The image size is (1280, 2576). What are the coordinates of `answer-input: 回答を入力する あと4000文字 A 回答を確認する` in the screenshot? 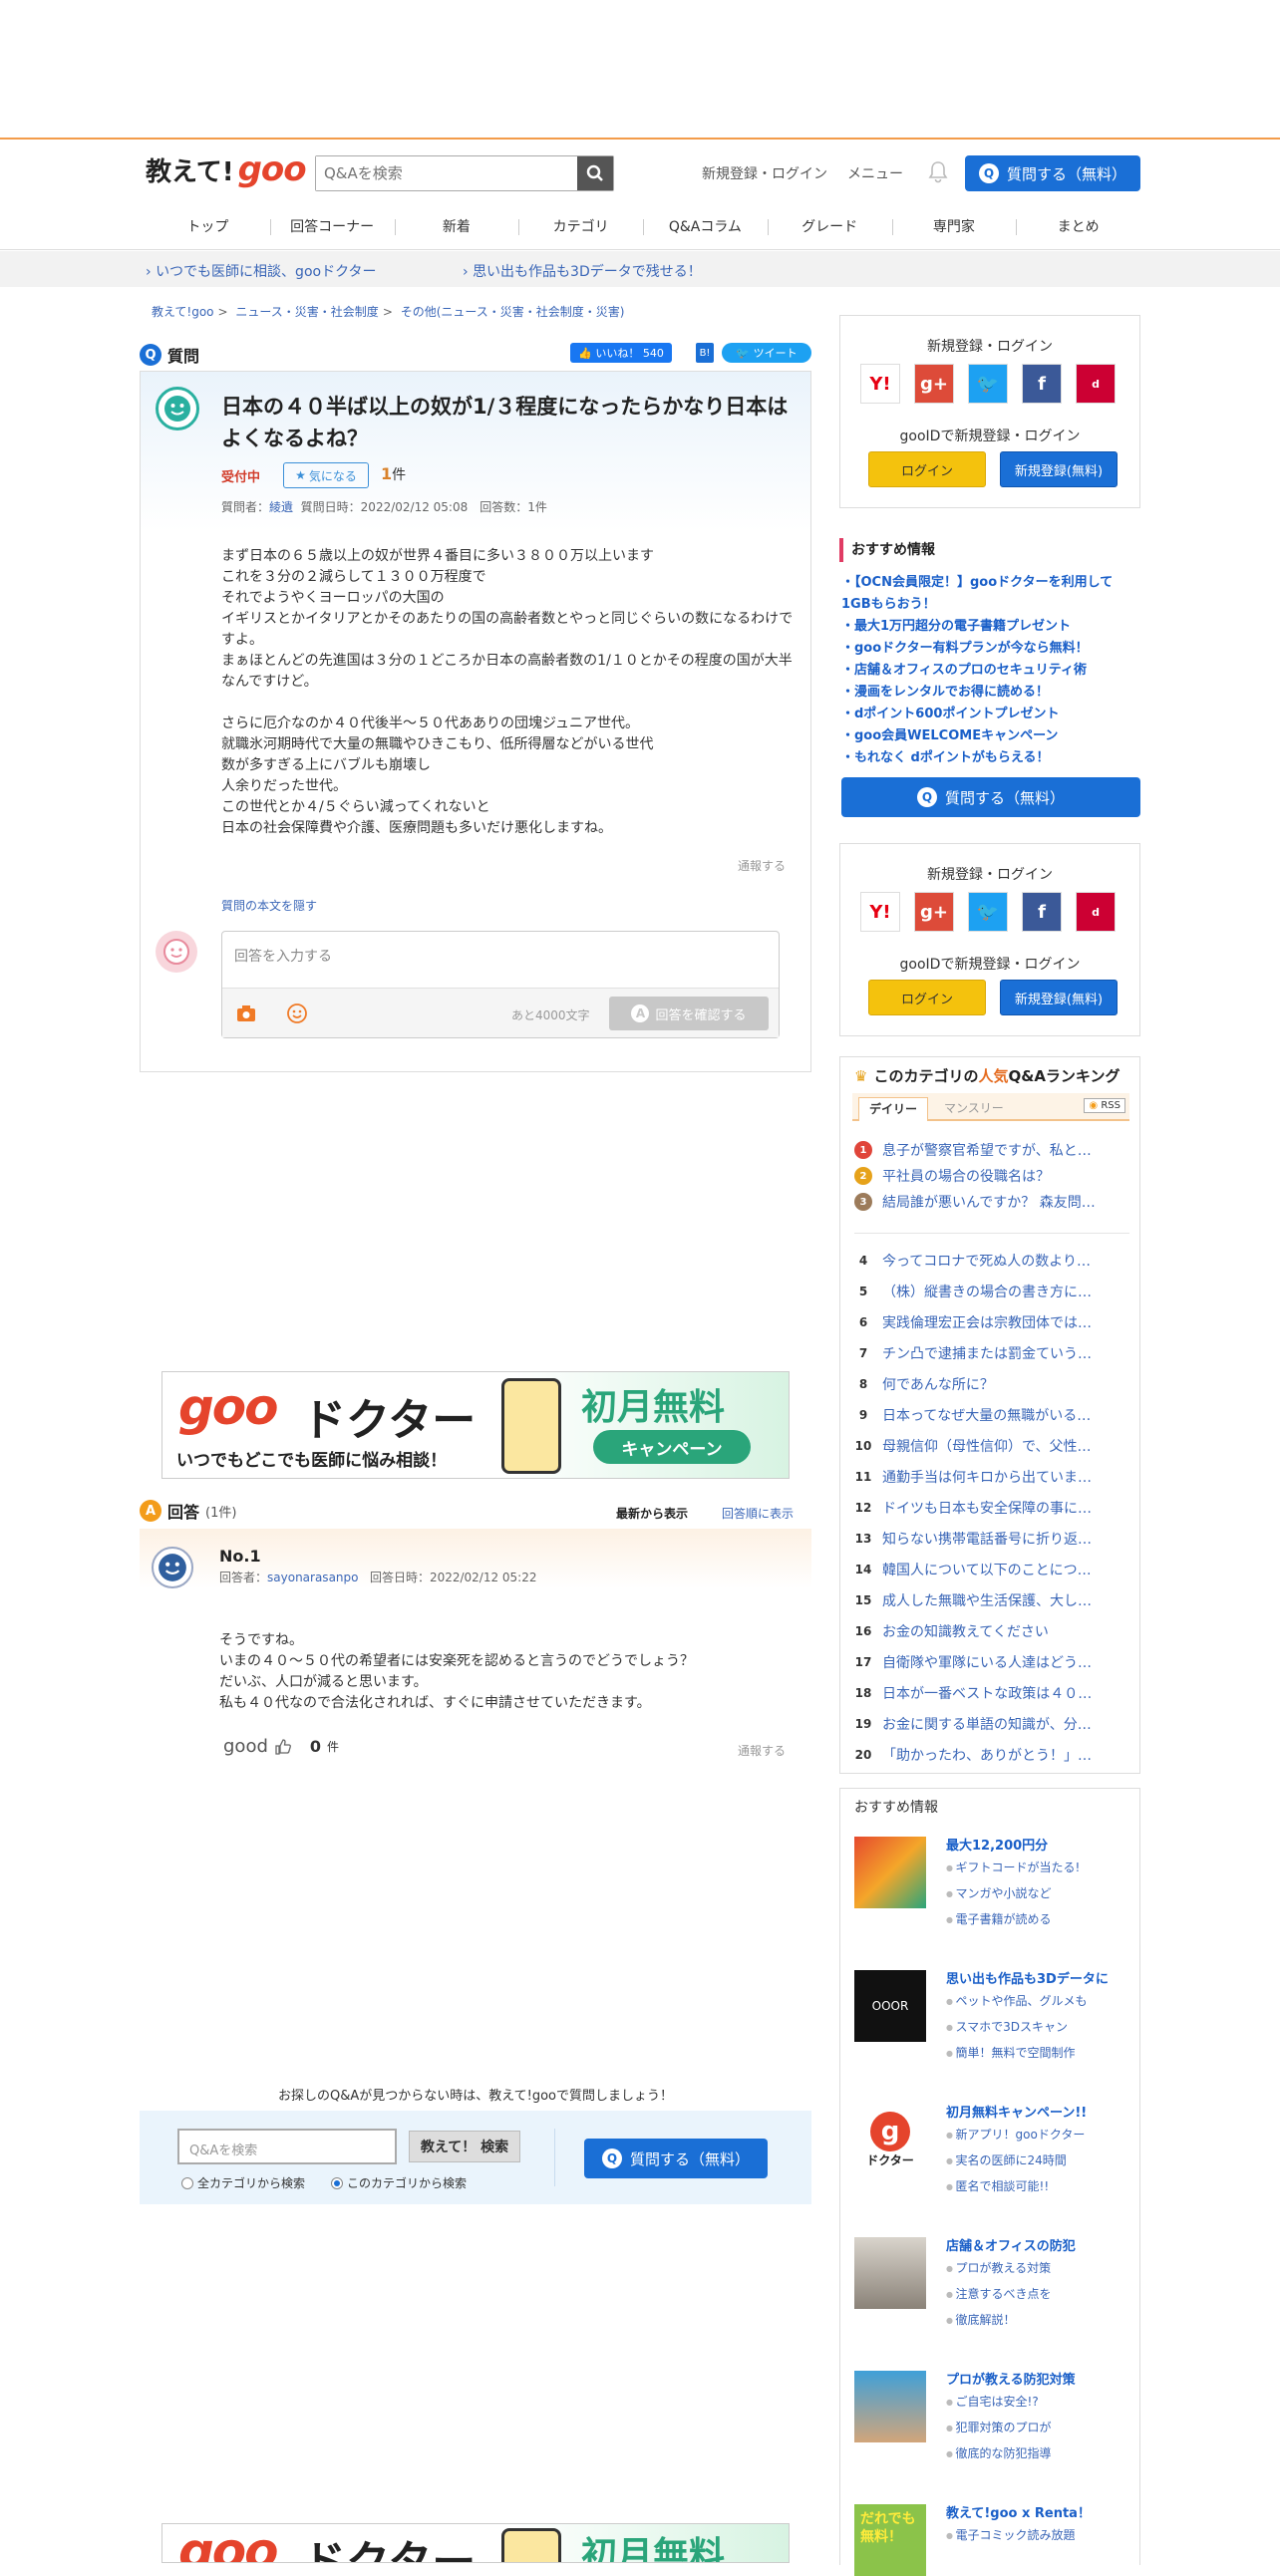 It's located at (501, 984).